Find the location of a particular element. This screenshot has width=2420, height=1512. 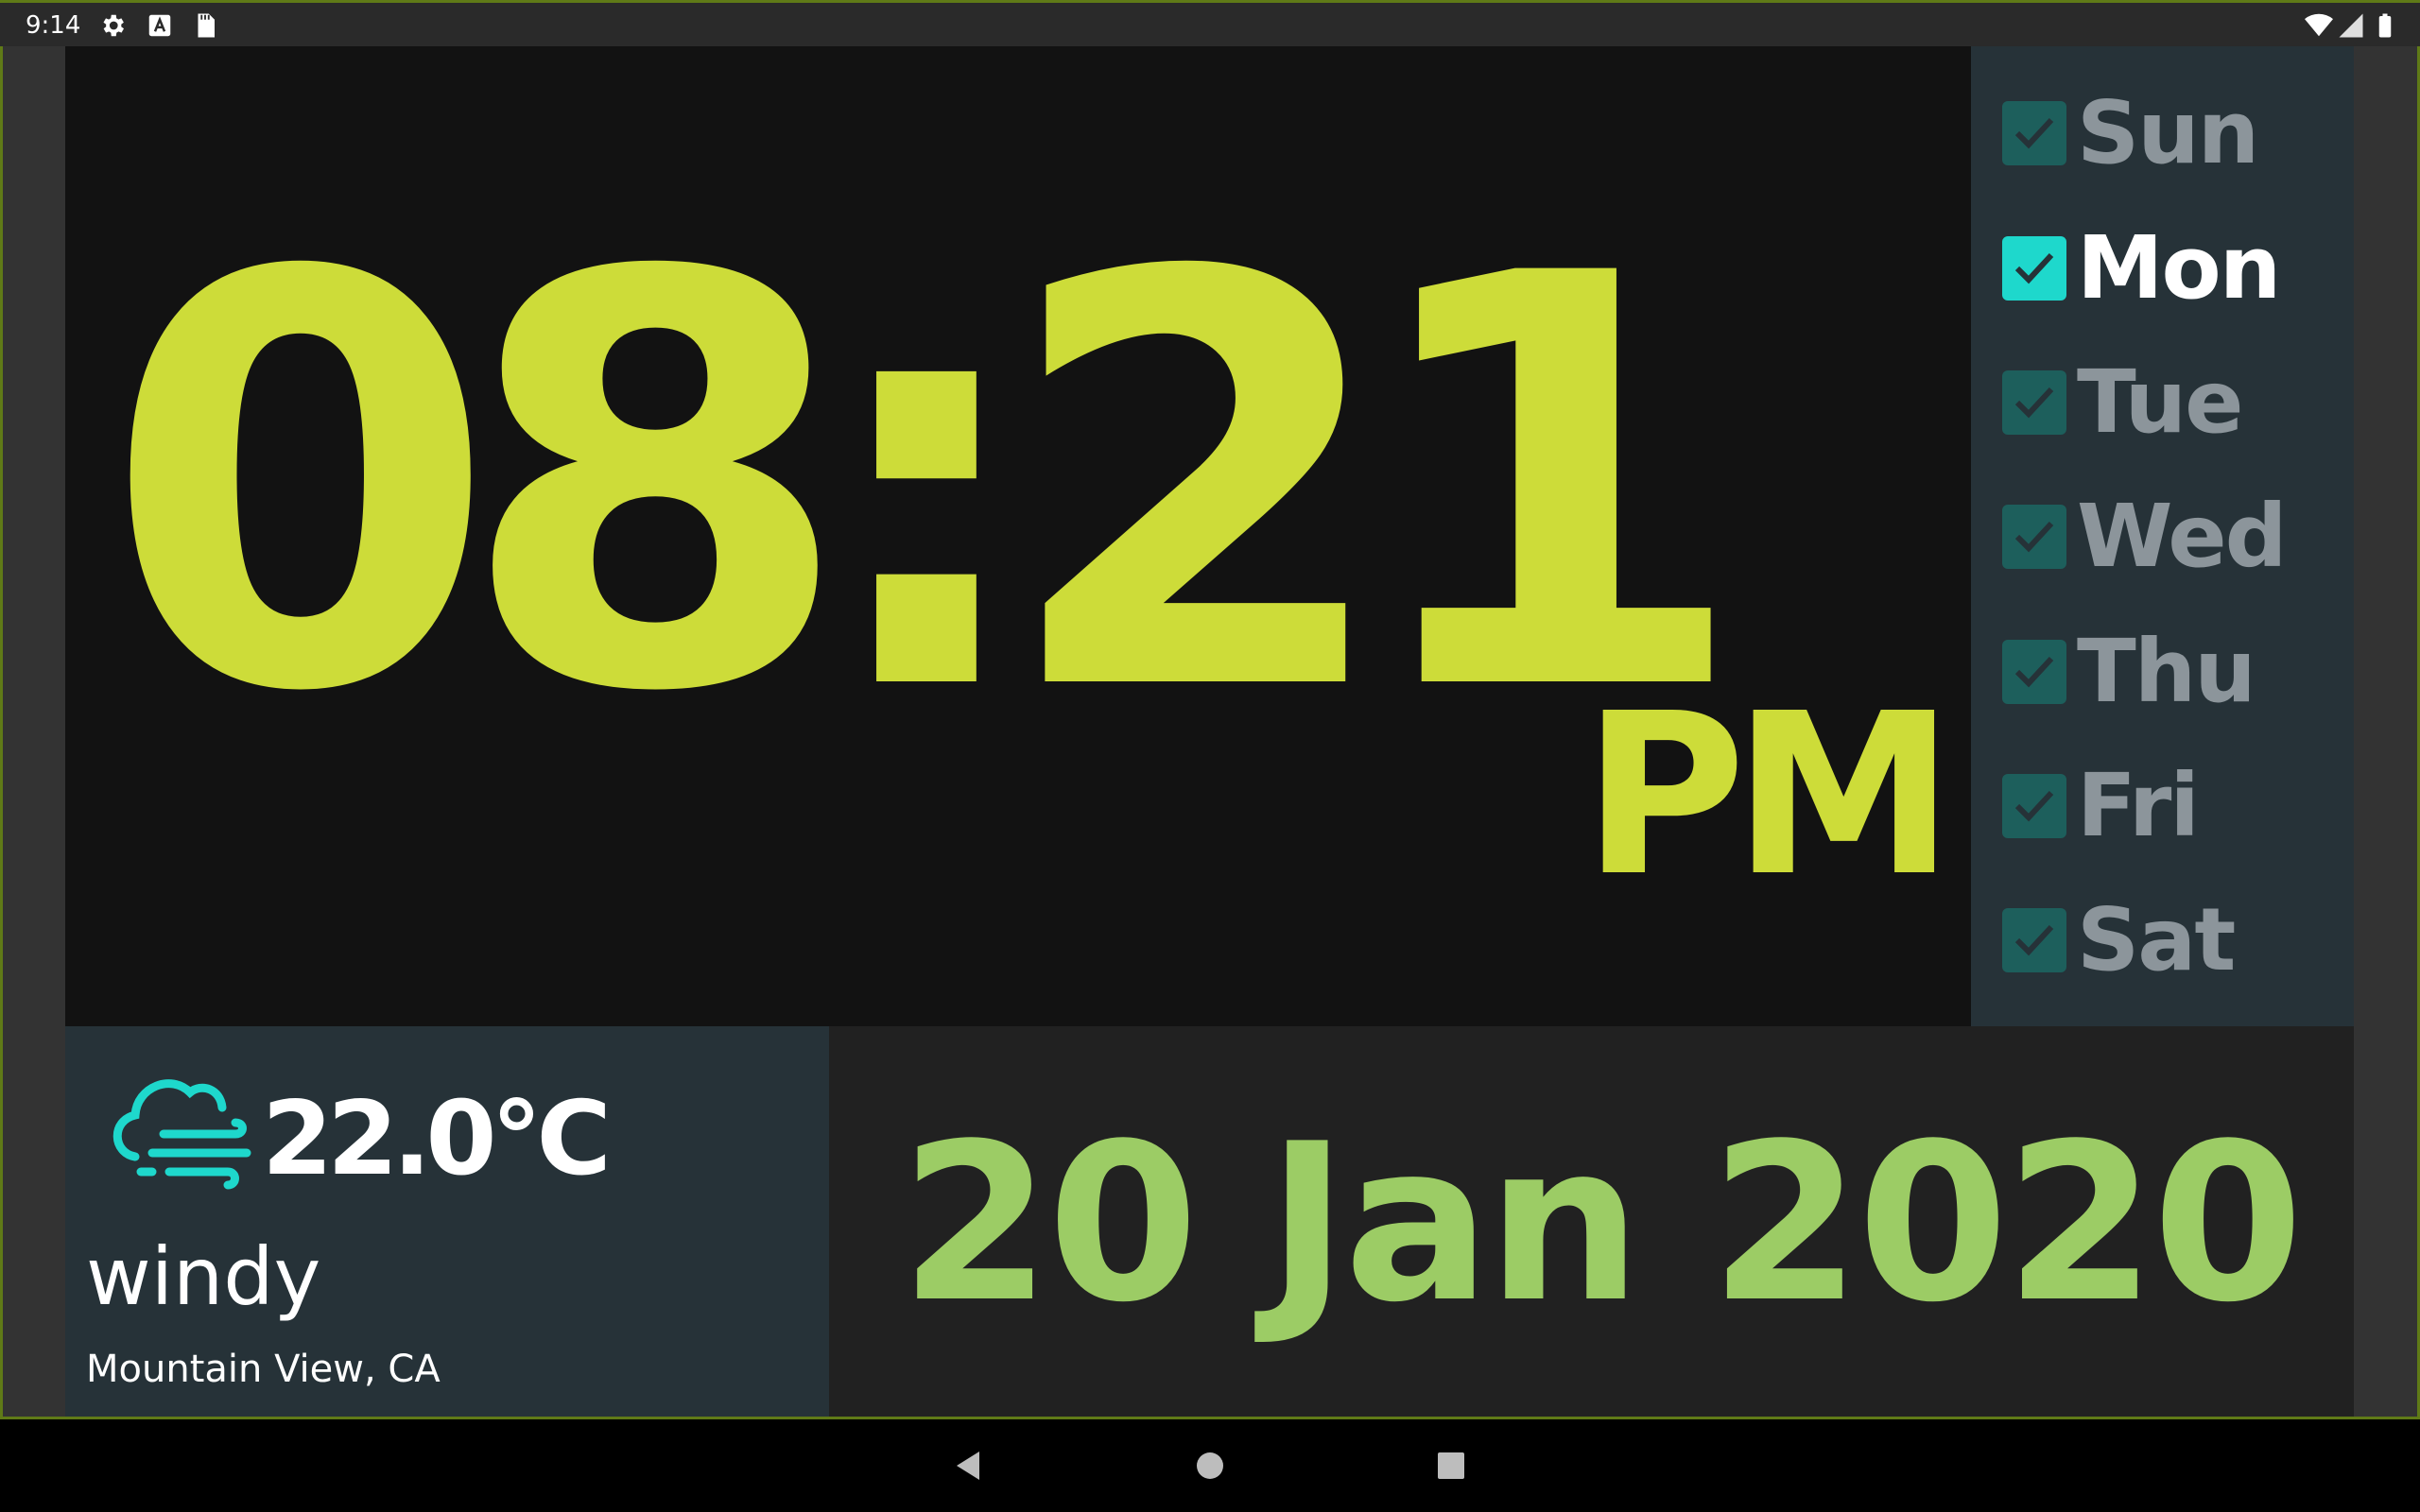

weather-condition: windy is located at coordinates (203, 1276).